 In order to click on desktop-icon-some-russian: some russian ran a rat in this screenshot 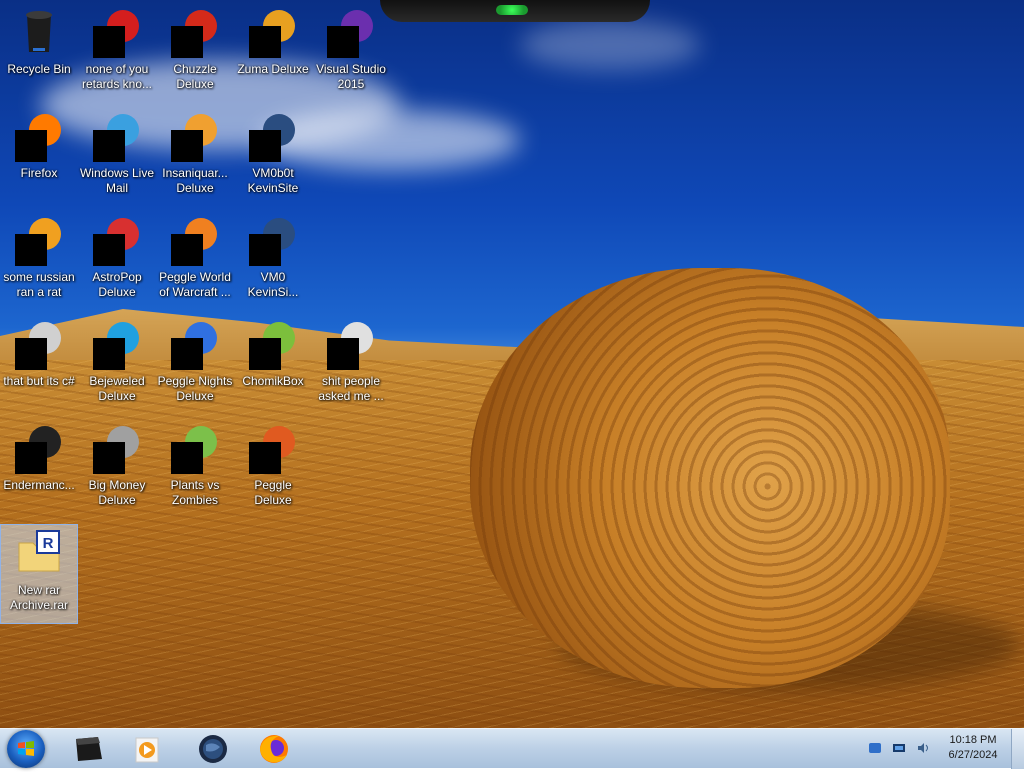, I will do `click(39, 262)`.